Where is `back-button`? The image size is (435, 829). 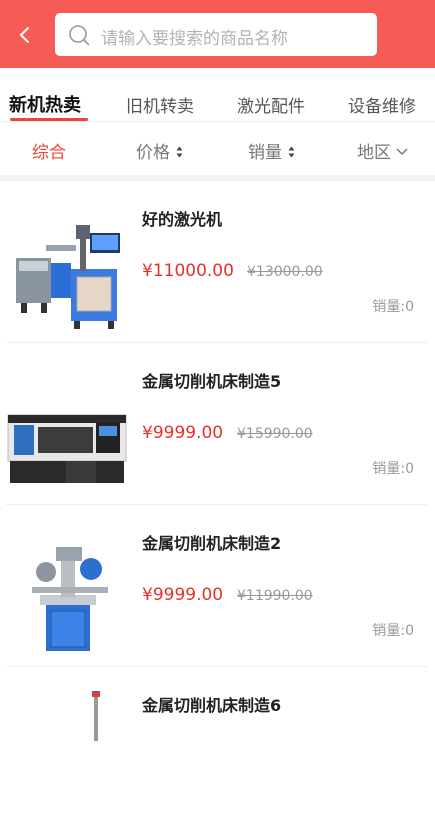 back-button is located at coordinates (25, 35).